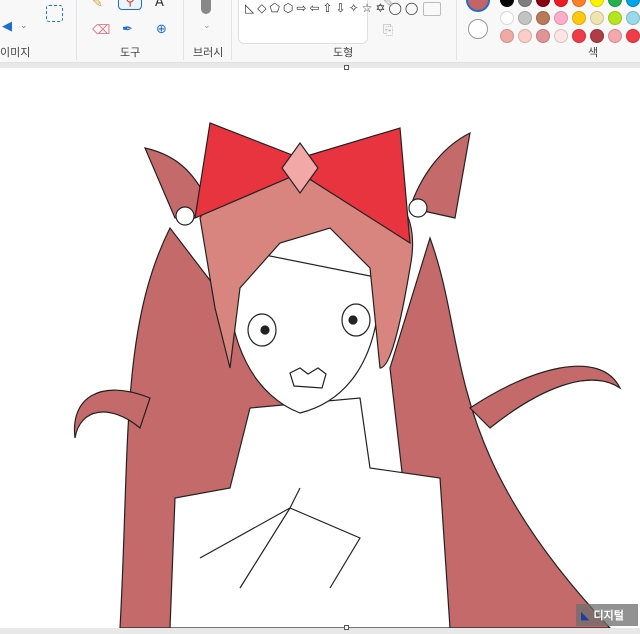 This screenshot has width=640, height=634. Describe the element at coordinates (388, 5) in the screenshot. I see `outline-icon: ✎` at that location.